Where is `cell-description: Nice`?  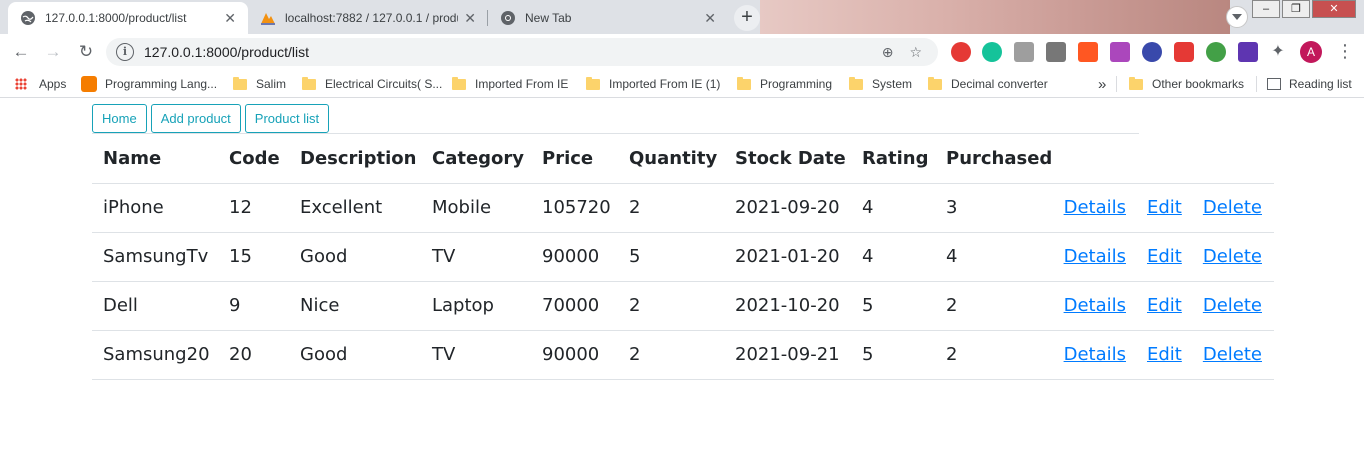 cell-description: Nice is located at coordinates (355, 305).